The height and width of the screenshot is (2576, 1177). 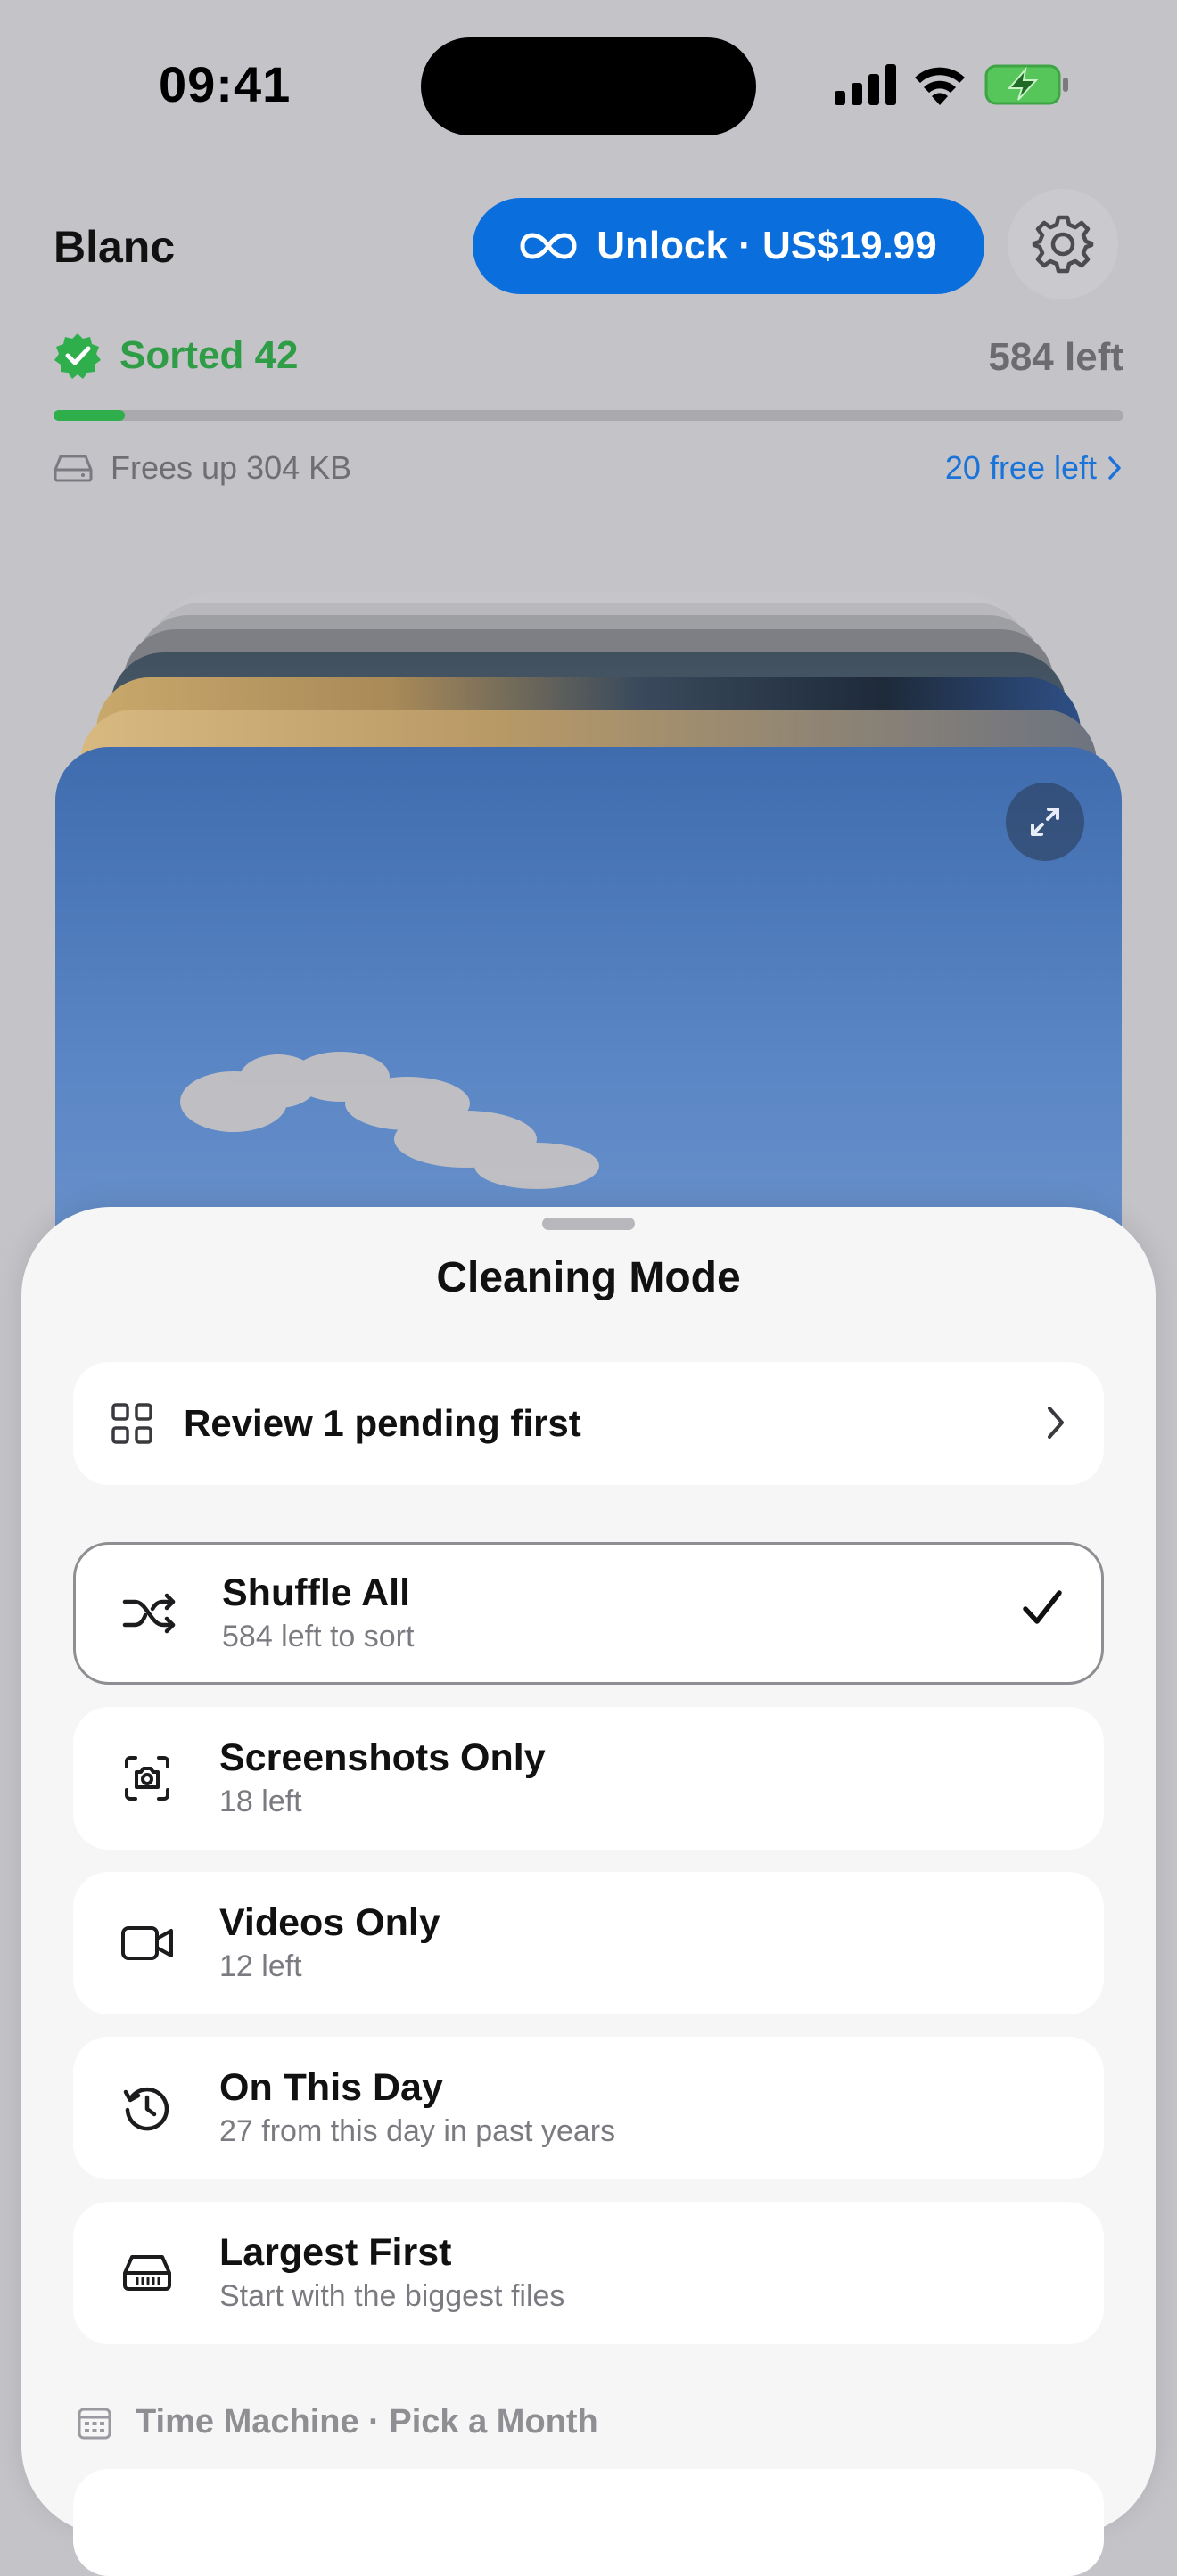 I want to click on checkmark-icon, so click(x=1042, y=1607).